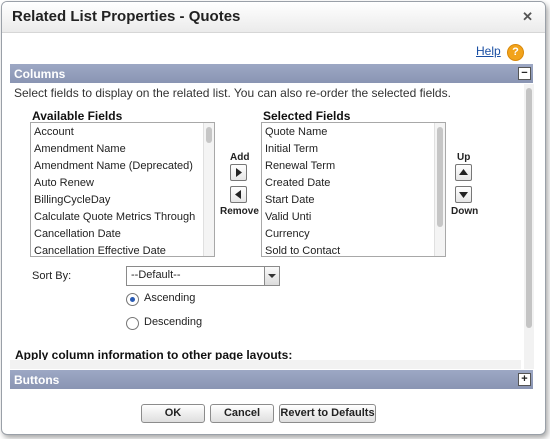 Image resolution: width=550 pixels, height=439 pixels. I want to click on buttons-section-header: Buttons +, so click(271, 379).